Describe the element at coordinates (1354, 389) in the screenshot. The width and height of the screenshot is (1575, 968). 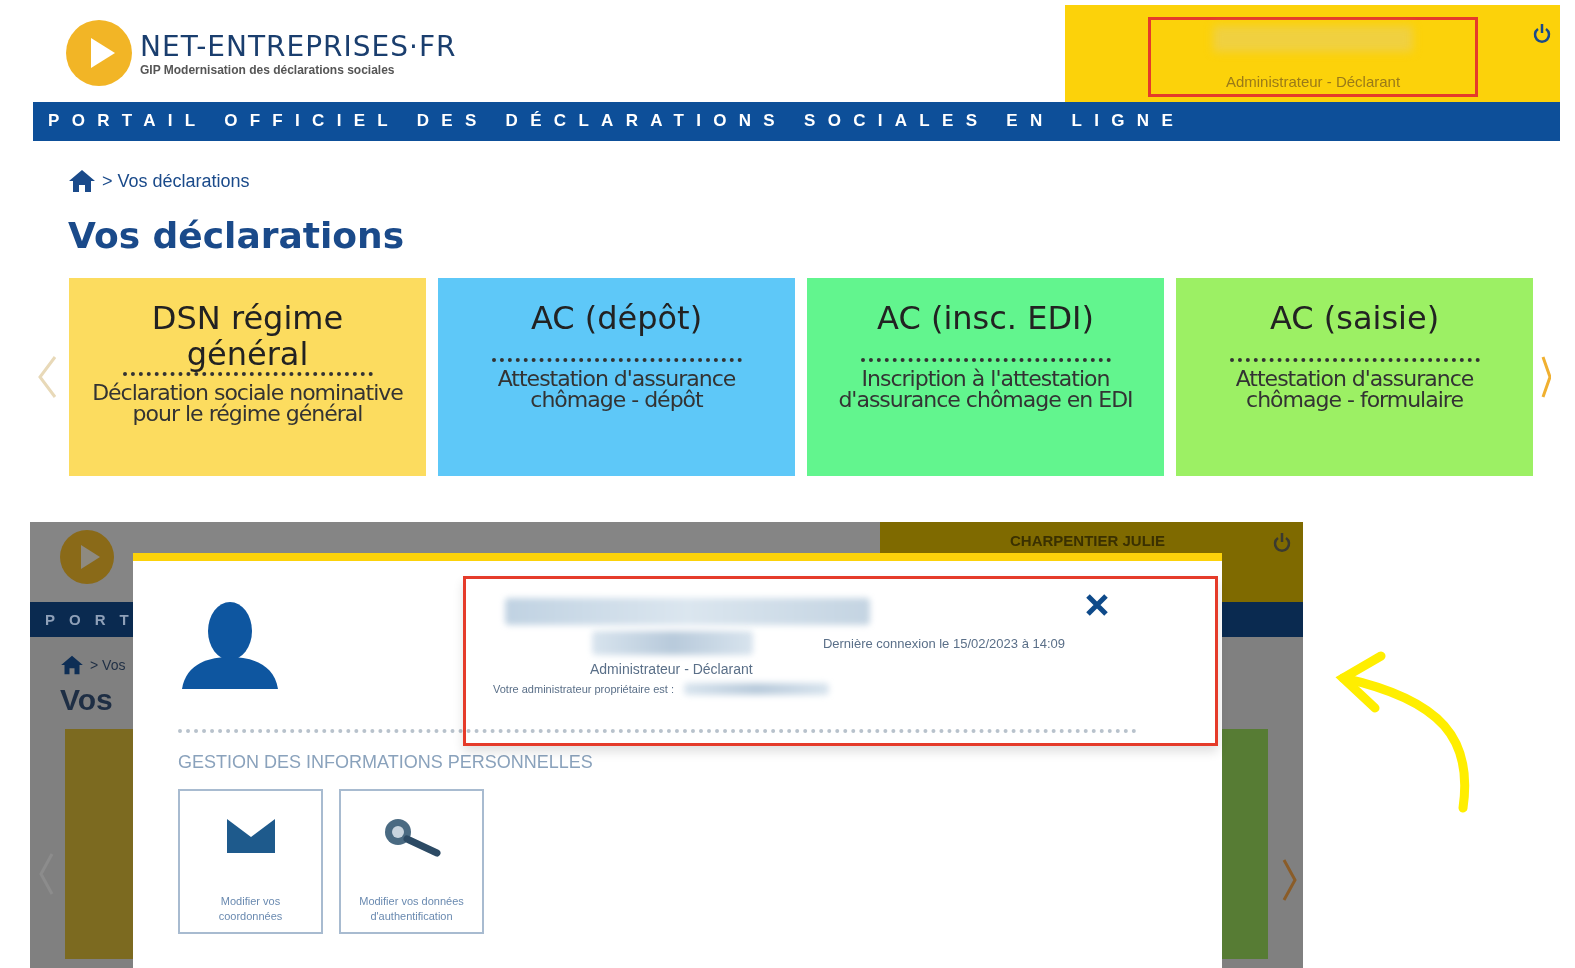
I see `card-description: Attestation d'assurance chômage - formulaire` at that location.